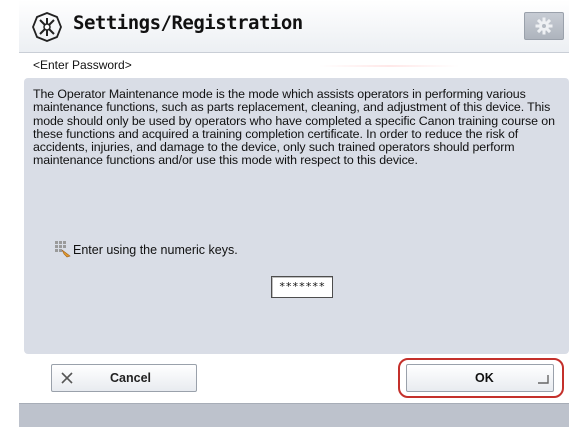  What do you see at coordinates (294, 65) in the screenshot?
I see `subheader: <Enter Password>` at bounding box center [294, 65].